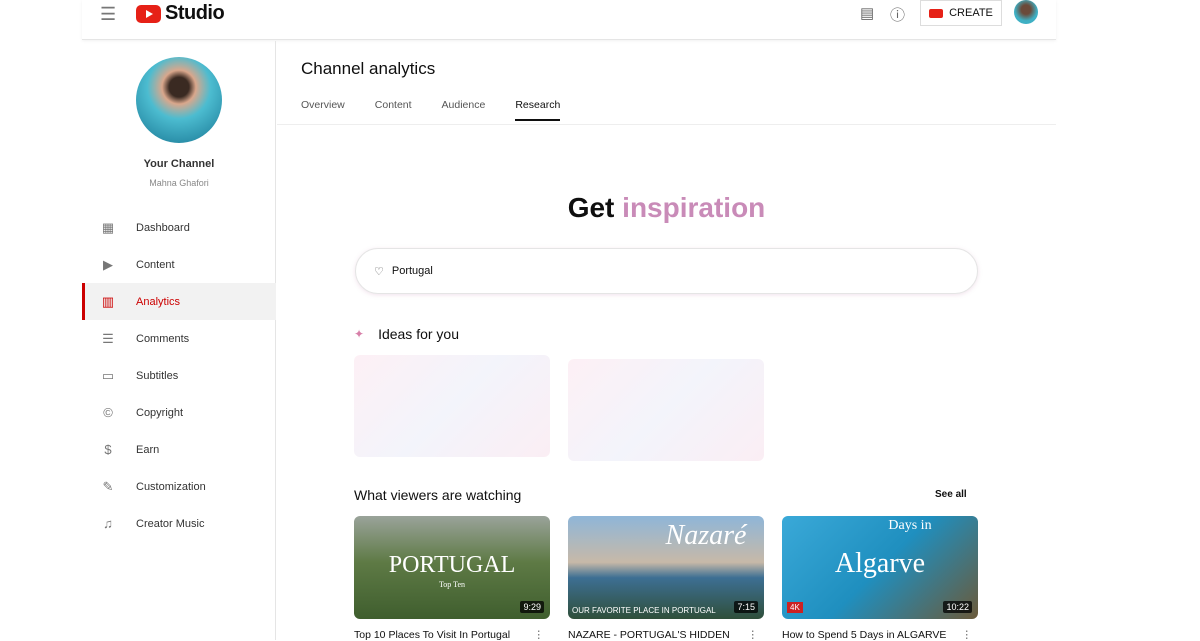 The width and height of the screenshot is (1200, 641). What do you see at coordinates (957, 607) in the screenshot?
I see `video-duration: 10:22` at bounding box center [957, 607].